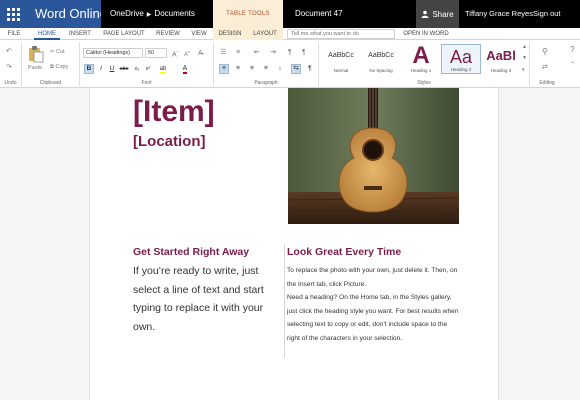 Image resolution: width=580 pixels, height=400 pixels. Describe the element at coordinates (148, 69) in the screenshot. I see `superscript-button: x²` at that location.